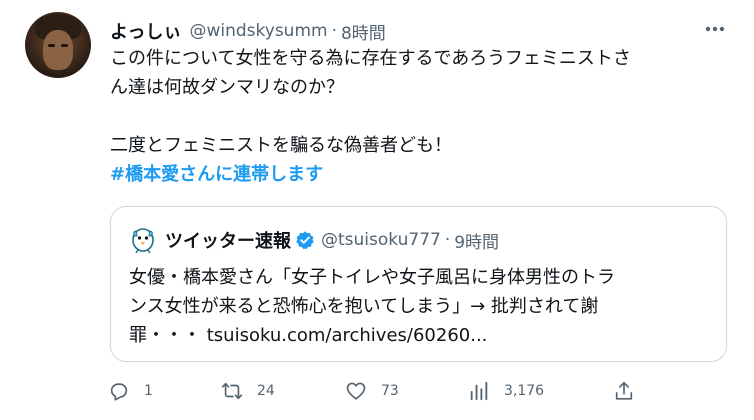 The width and height of the screenshot is (754, 420). What do you see at coordinates (364, 306) in the screenshot?
I see `quote-body-line: ンス女性が来ると恐怖心を抱いてしまう」→ 批判されて謝` at bounding box center [364, 306].